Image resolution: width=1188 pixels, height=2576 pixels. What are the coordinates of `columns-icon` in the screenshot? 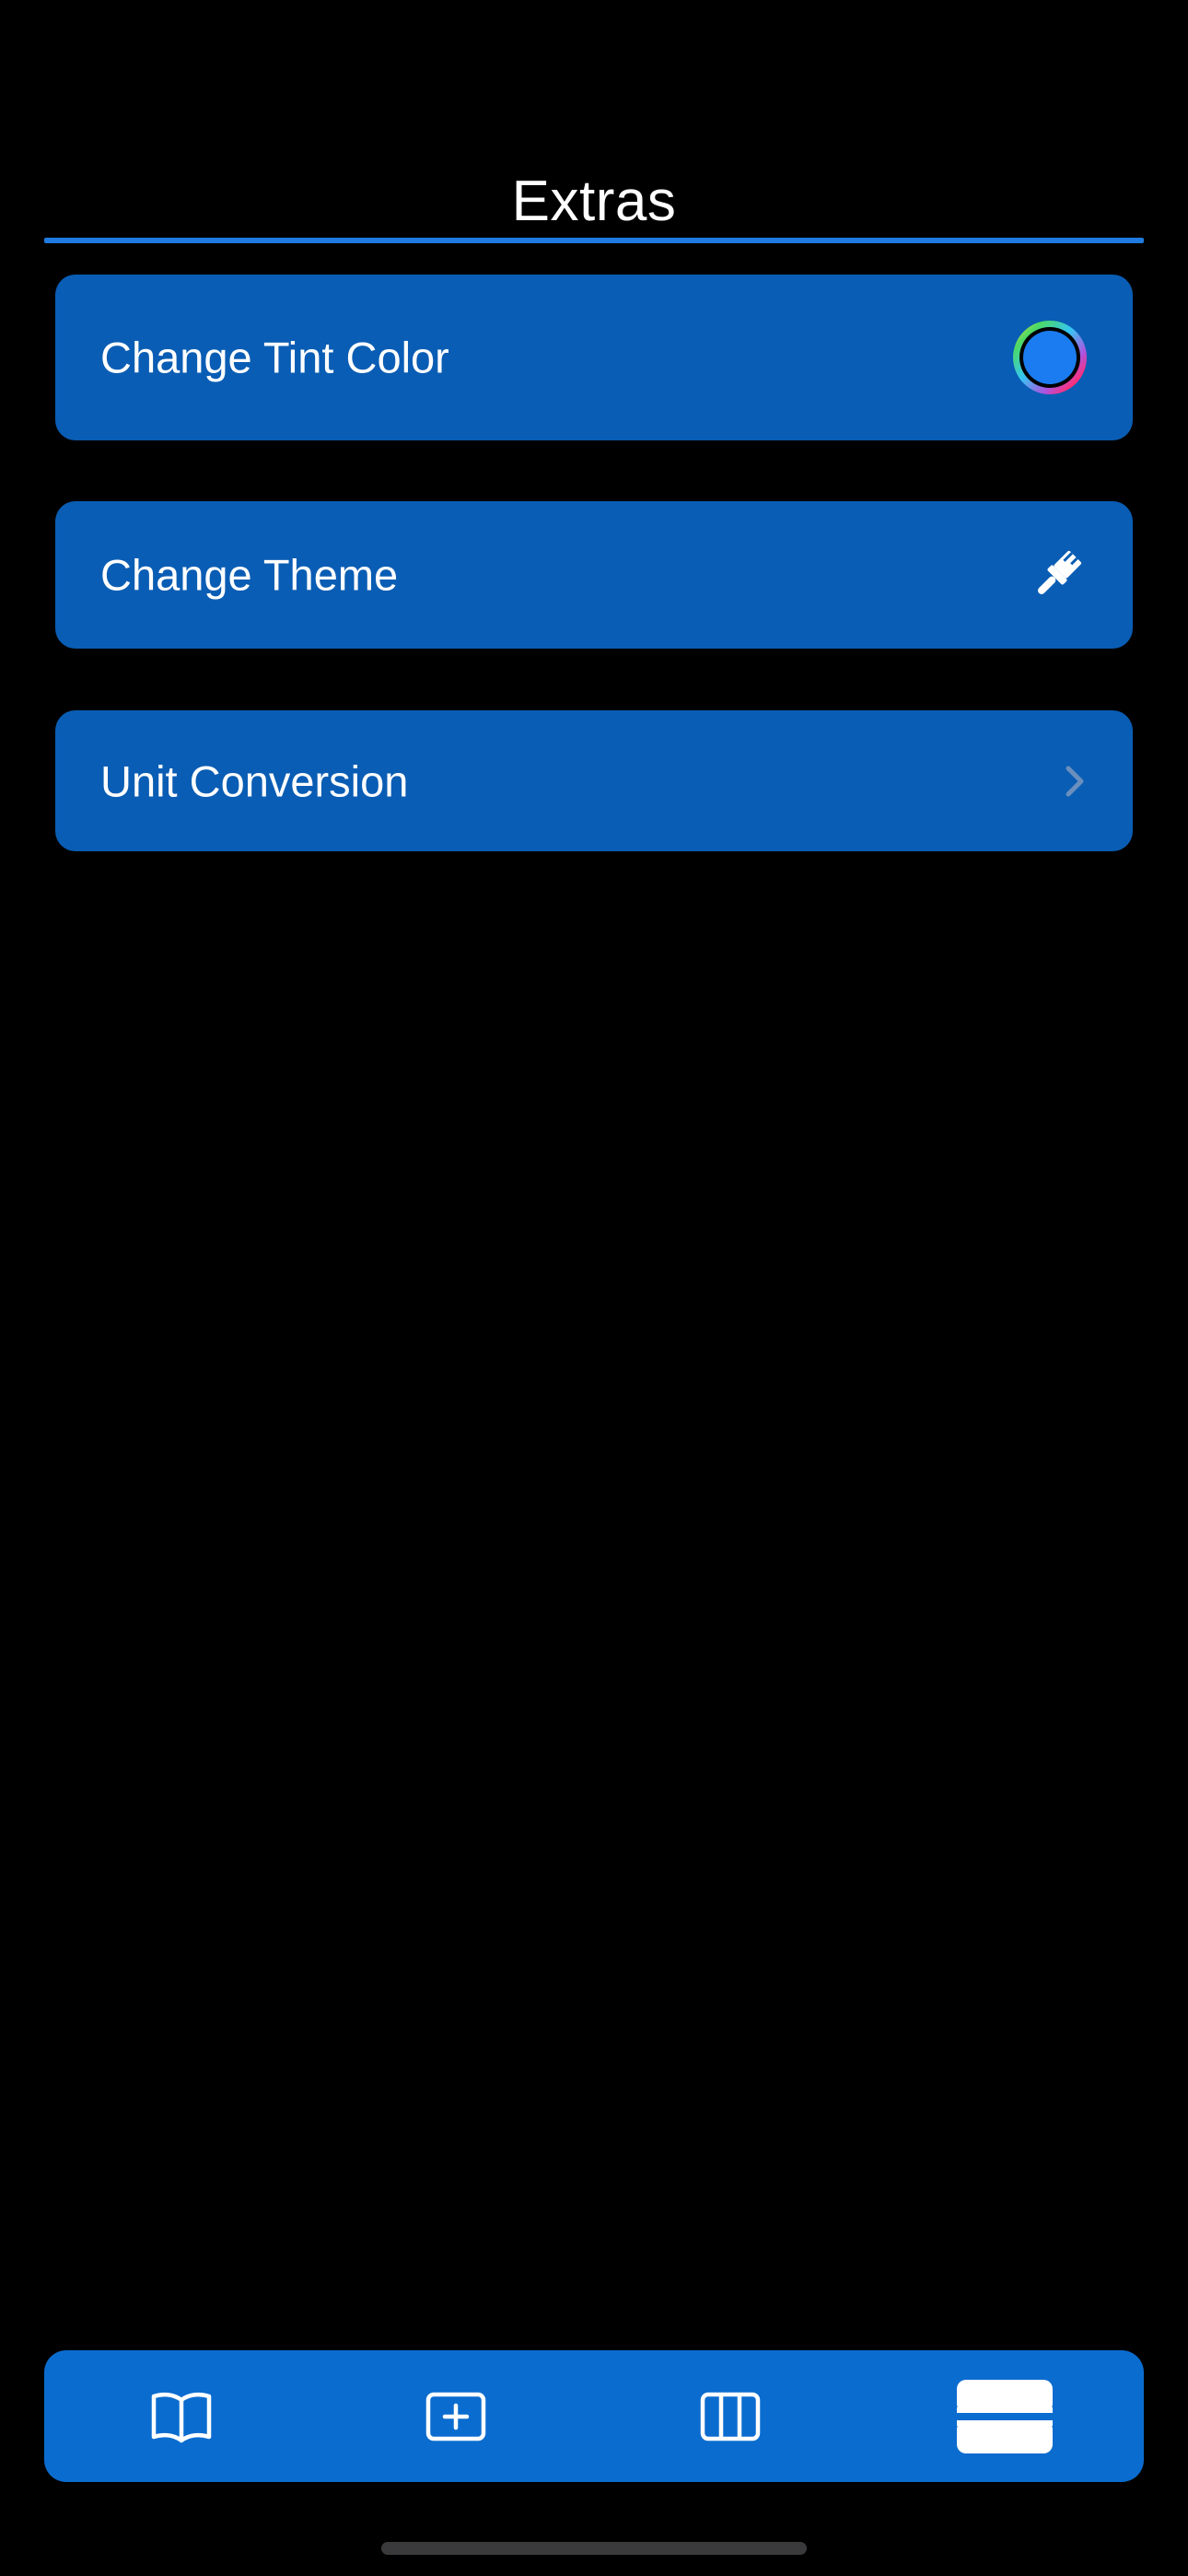 It's located at (730, 2416).